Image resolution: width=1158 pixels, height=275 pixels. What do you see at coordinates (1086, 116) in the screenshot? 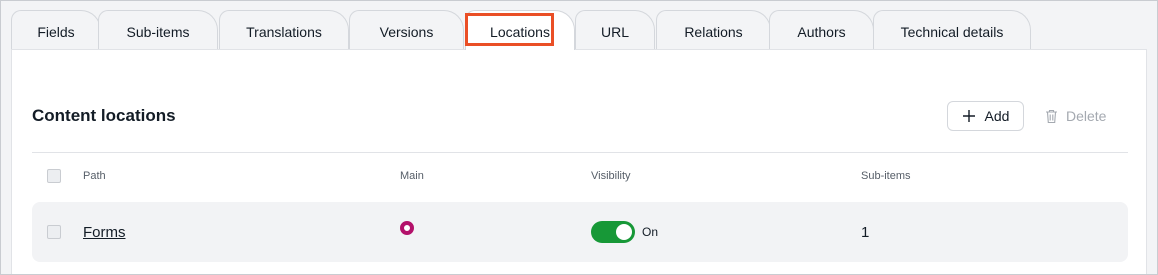
I see `delete-button-label: Delete` at bounding box center [1086, 116].